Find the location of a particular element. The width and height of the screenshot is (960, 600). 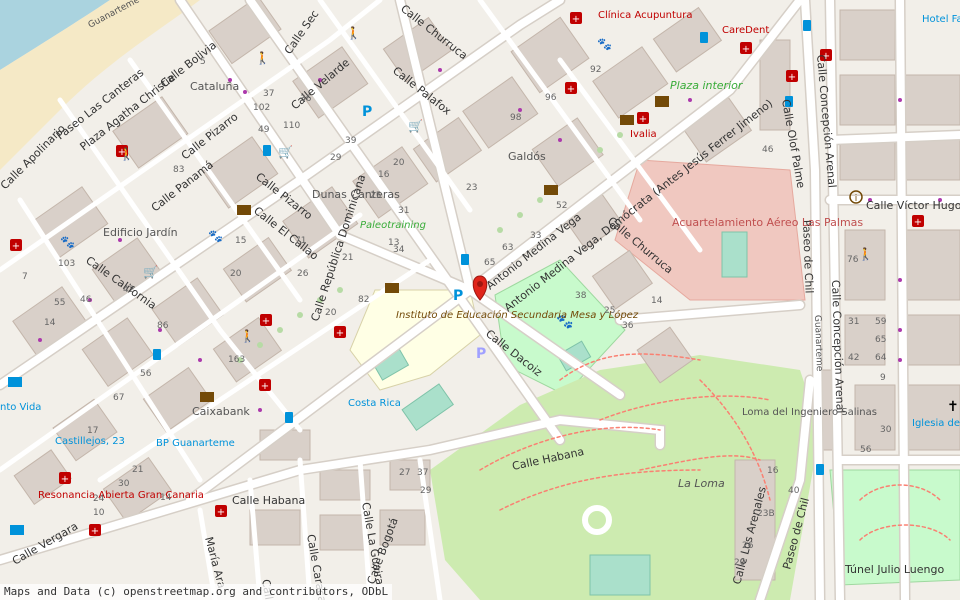

house-number: 27 is located at coordinates (404, 473).